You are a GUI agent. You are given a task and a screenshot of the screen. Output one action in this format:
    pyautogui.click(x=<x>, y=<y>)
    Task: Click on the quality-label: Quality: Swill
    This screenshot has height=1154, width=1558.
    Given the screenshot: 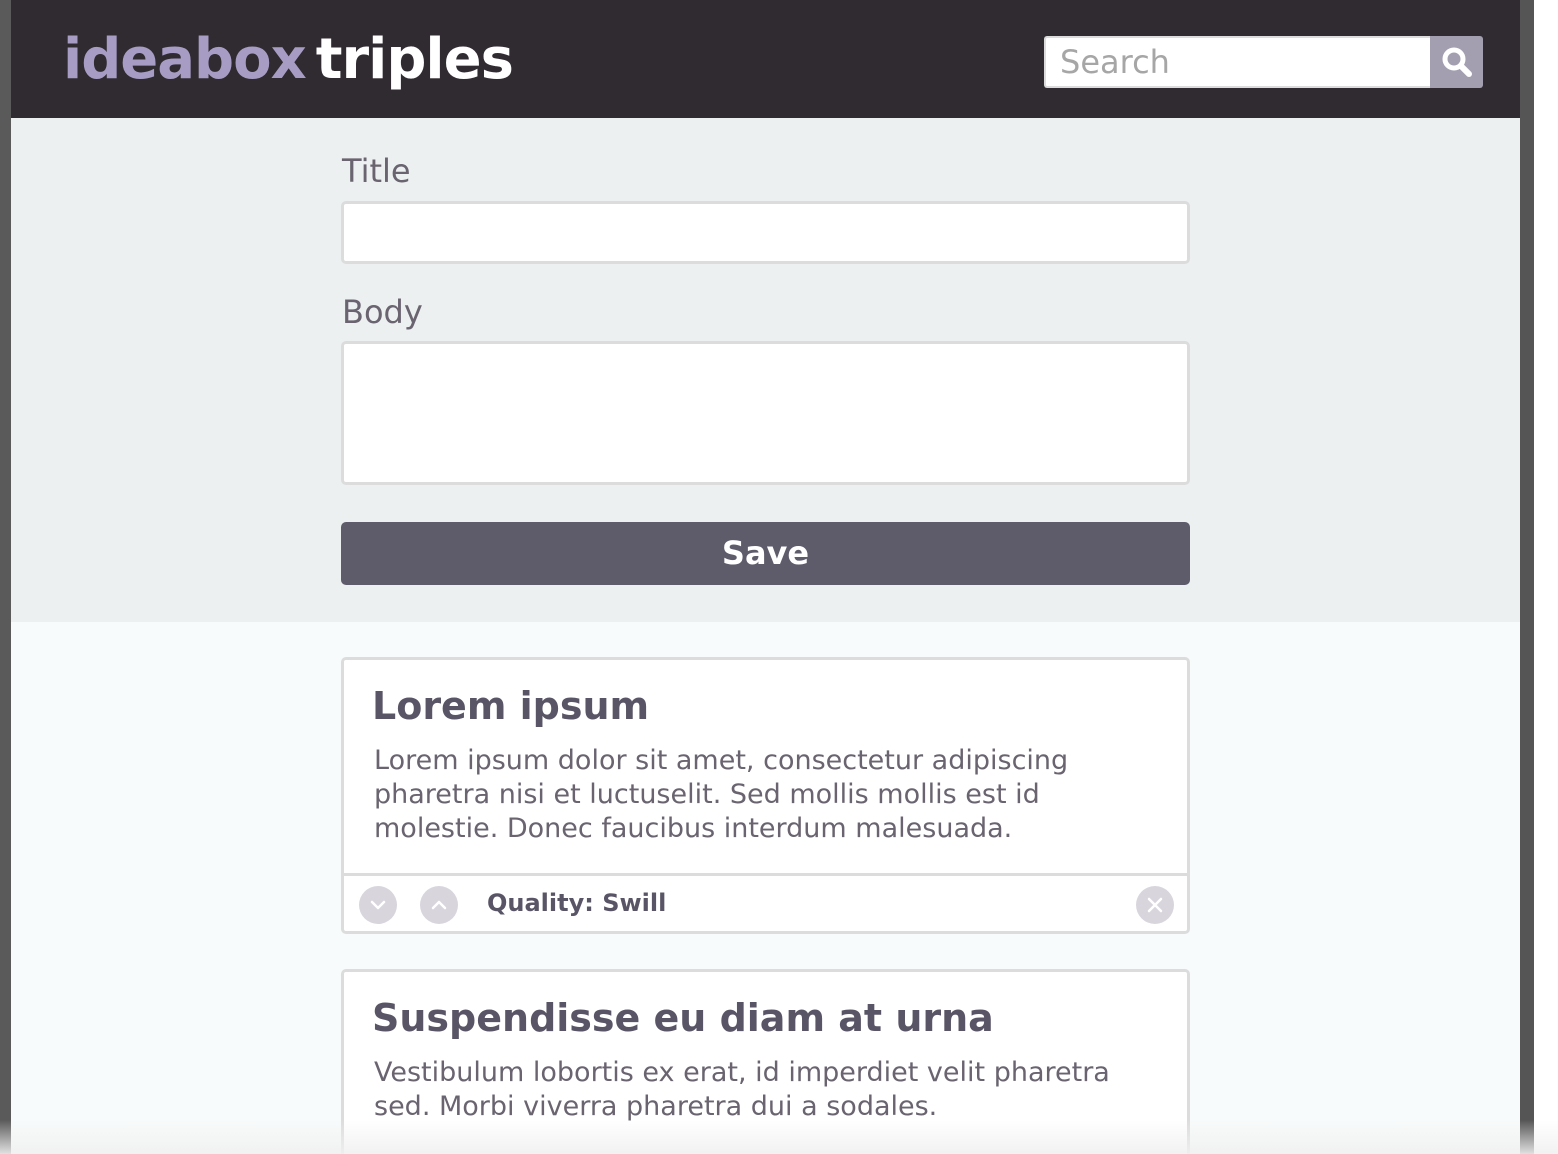 What is the action you would take?
    pyautogui.click(x=577, y=903)
    